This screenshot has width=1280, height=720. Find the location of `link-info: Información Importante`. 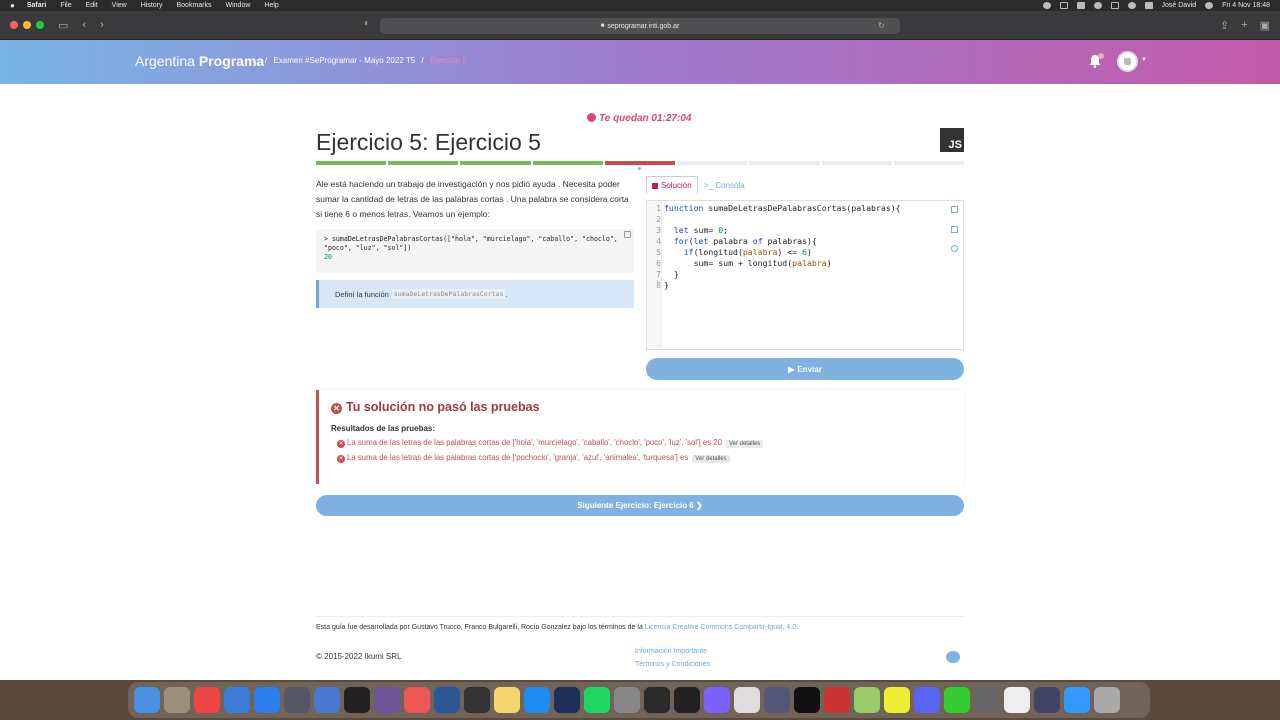

link-info: Información Importante is located at coordinates (672, 651).